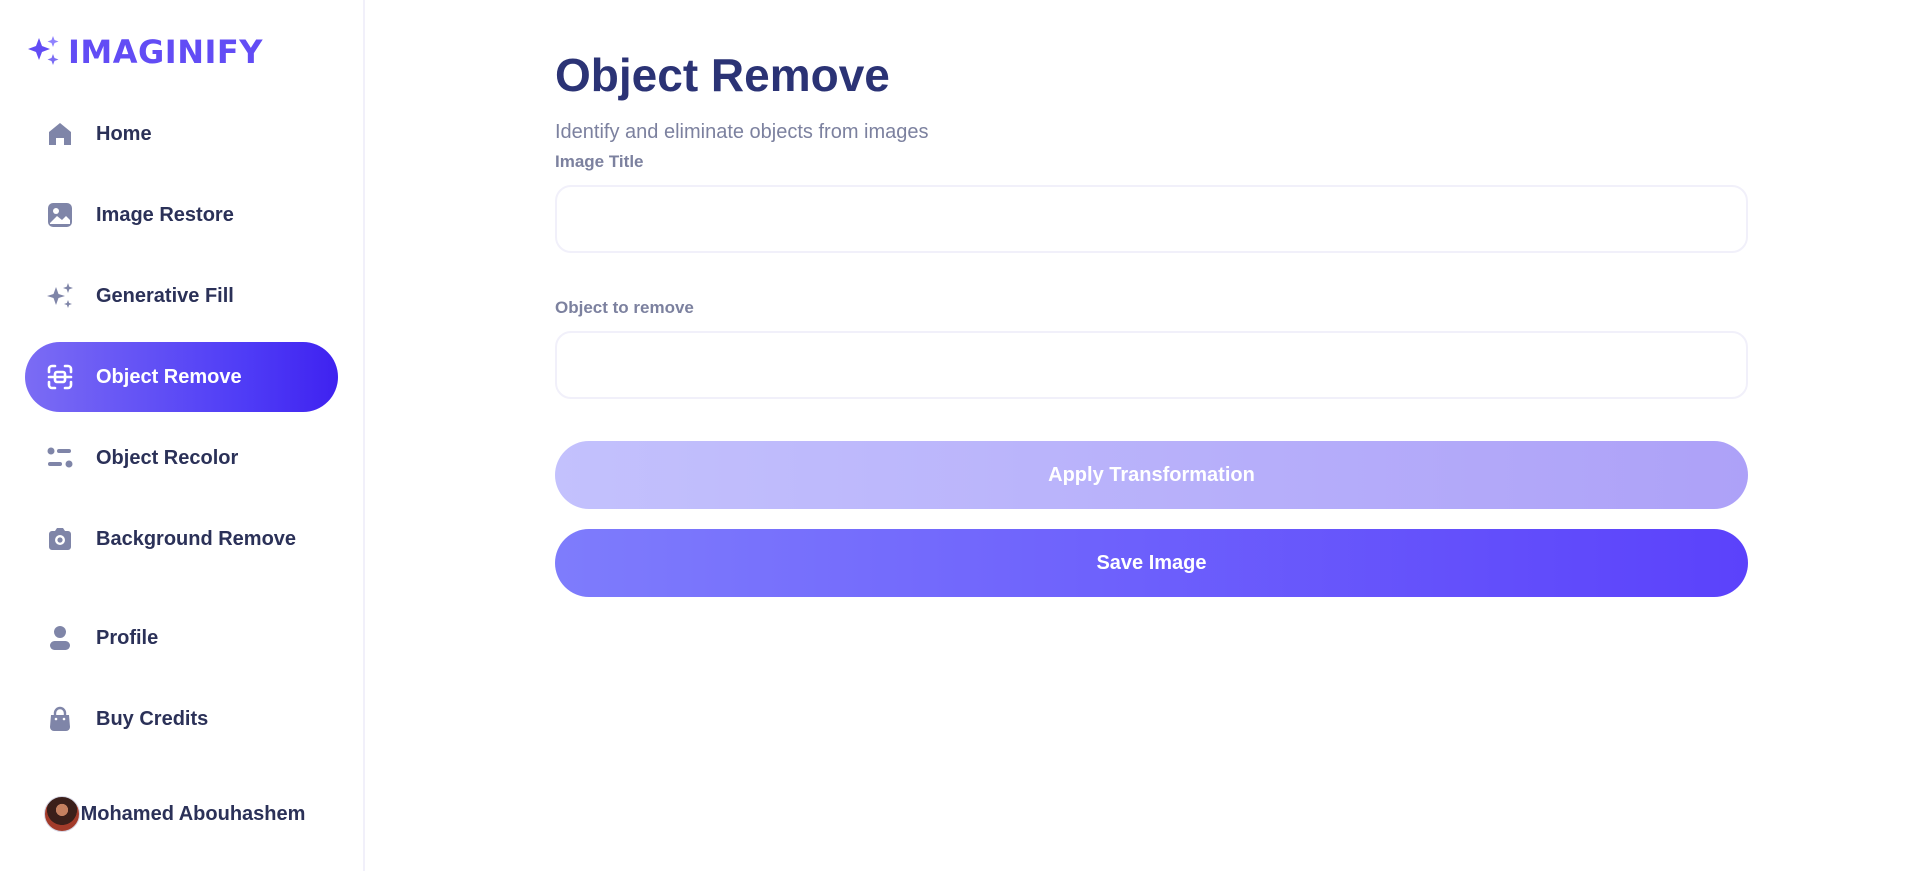 This screenshot has height=871, width=1920. What do you see at coordinates (62, 814) in the screenshot?
I see `avatar` at bounding box center [62, 814].